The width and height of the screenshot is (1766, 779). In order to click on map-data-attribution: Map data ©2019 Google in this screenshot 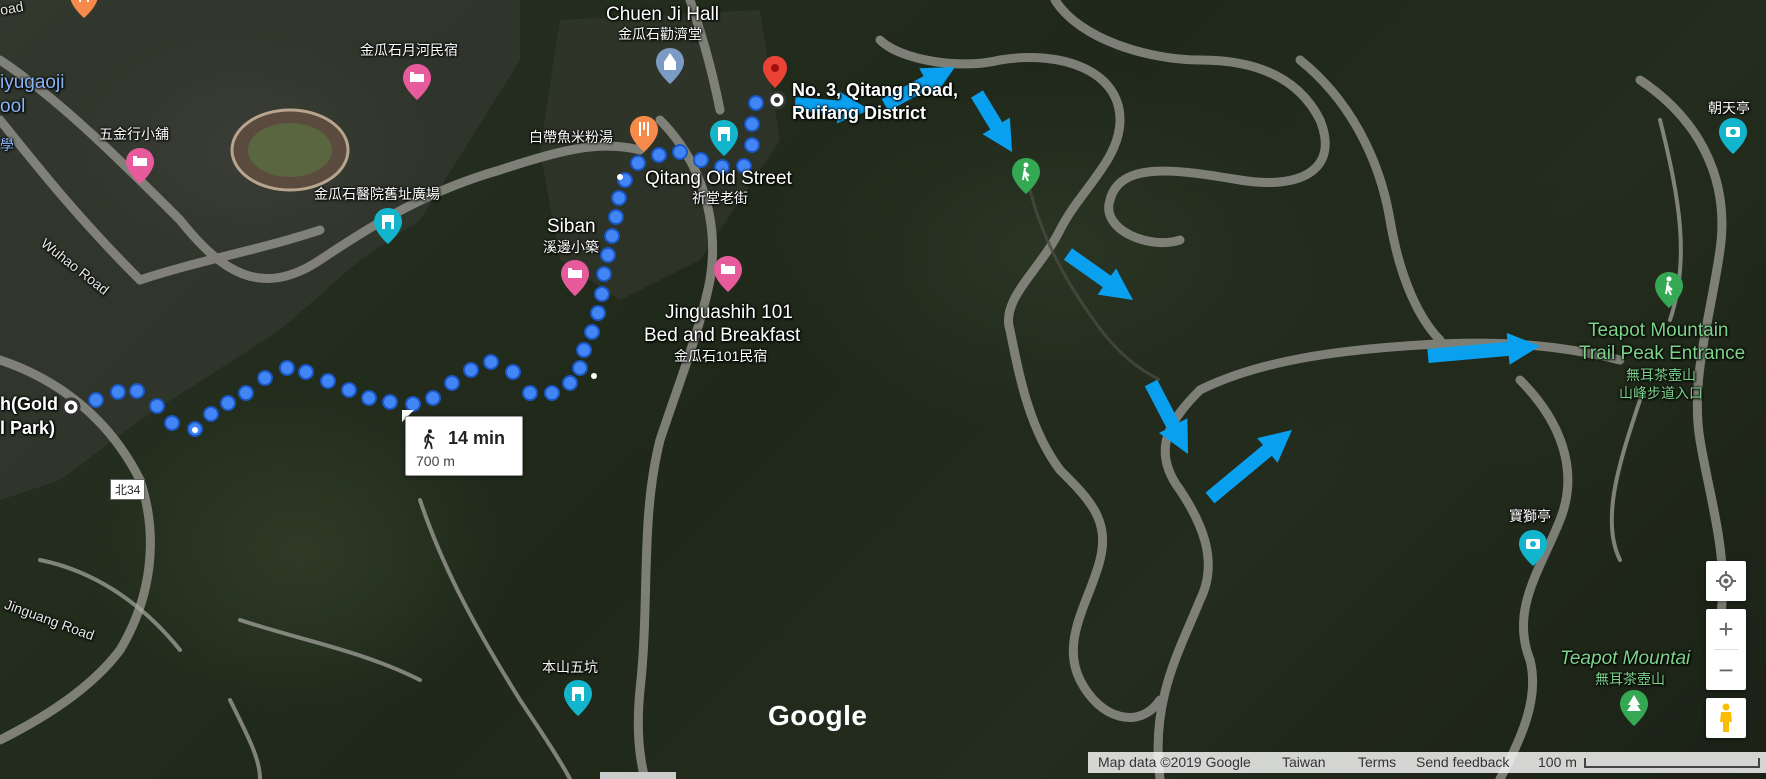, I will do `click(1174, 762)`.